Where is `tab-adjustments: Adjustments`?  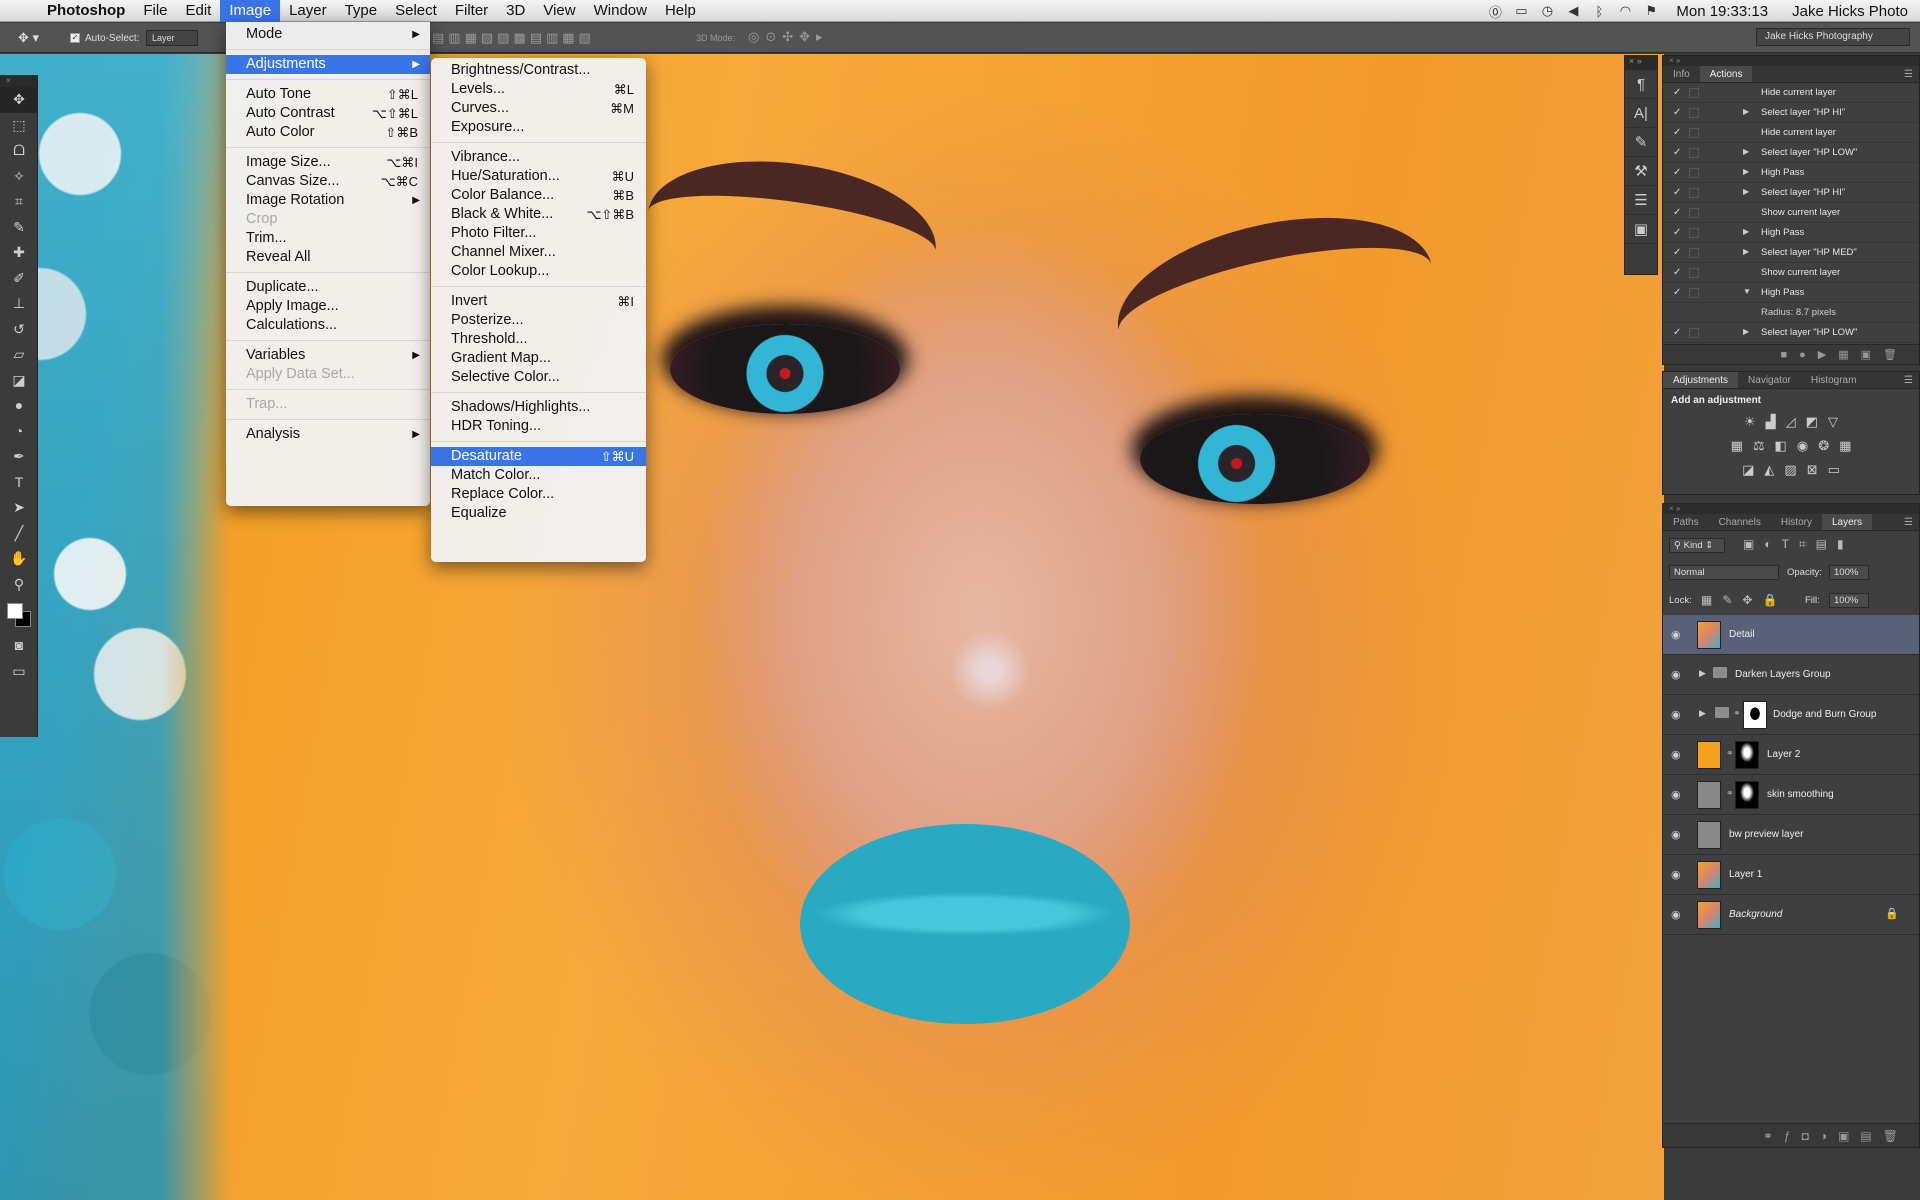 tab-adjustments: Adjustments is located at coordinates (1701, 380).